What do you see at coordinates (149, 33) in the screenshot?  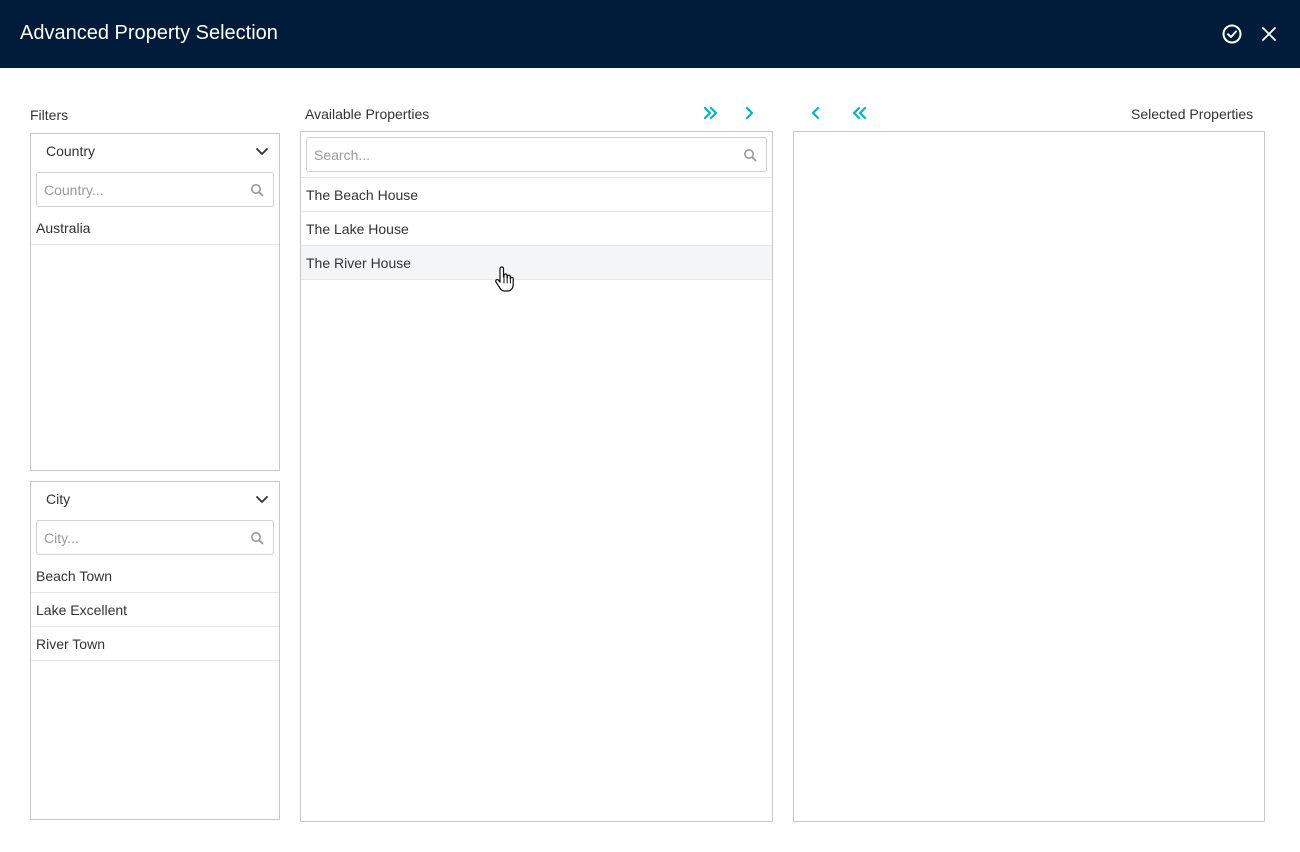 I see `window-title: Advanced Property Selection` at bounding box center [149, 33].